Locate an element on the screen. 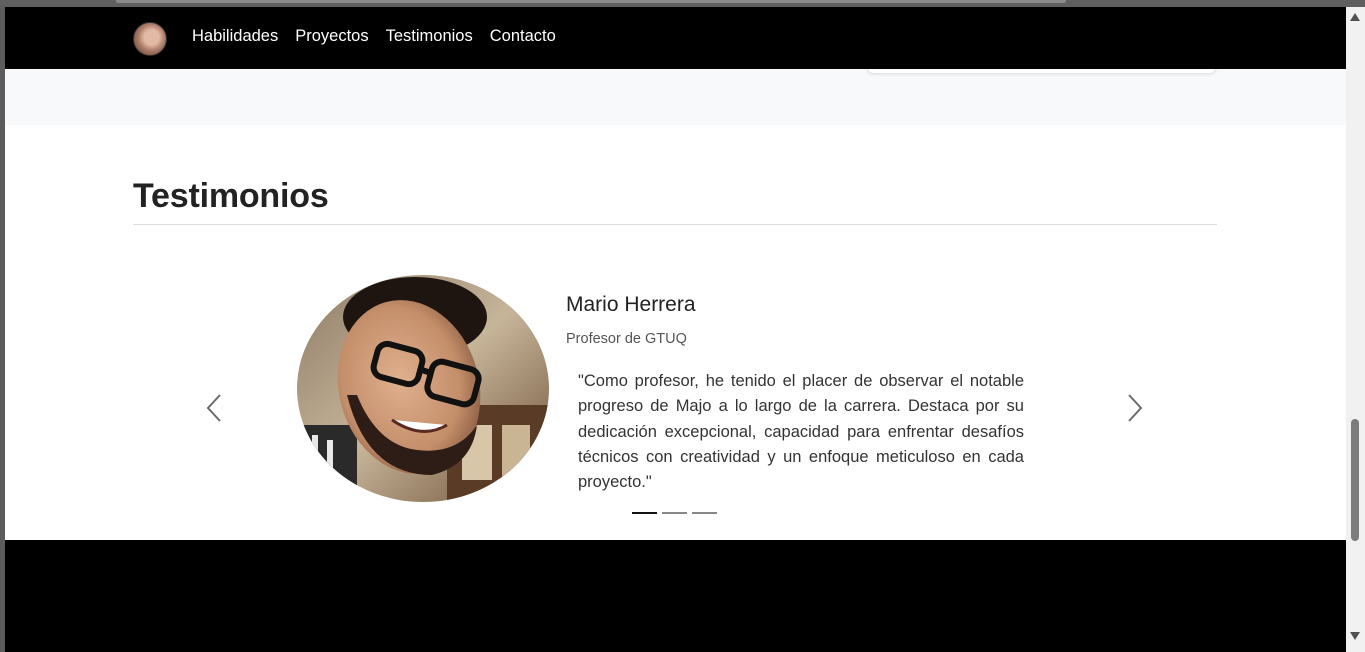  chevron-right-icon is located at coordinates (1135, 408).